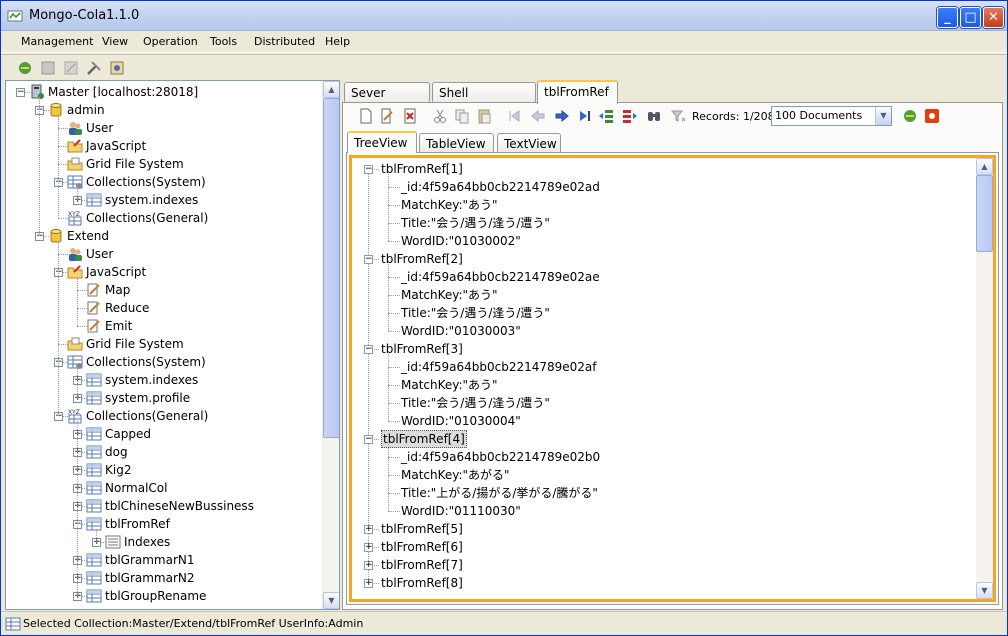 The width and height of the screenshot is (1008, 636). I want to click on doc-scroll-thumb, so click(984, 213).